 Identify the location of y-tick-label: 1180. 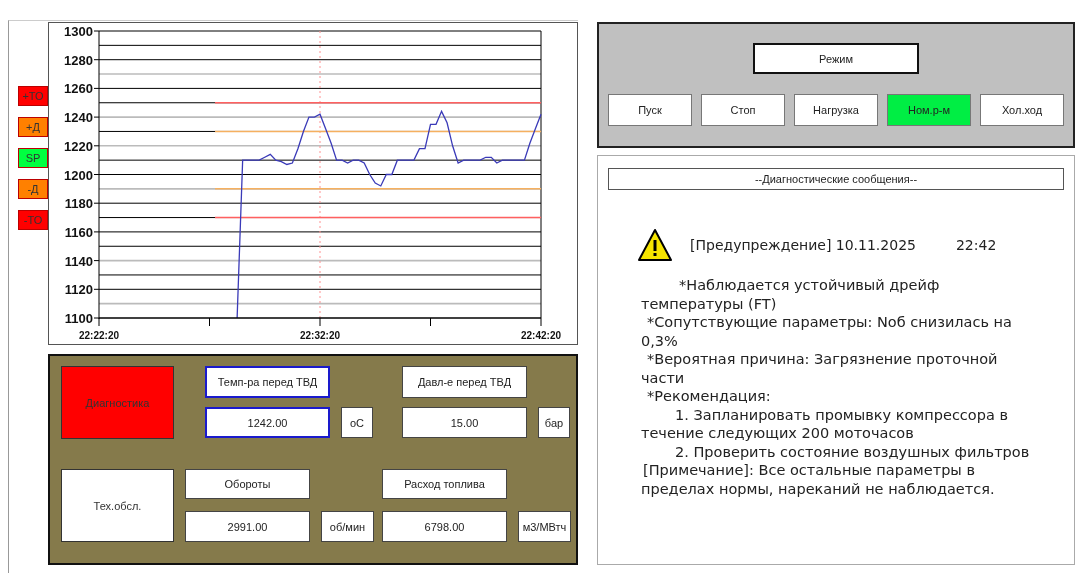
(78, 204).